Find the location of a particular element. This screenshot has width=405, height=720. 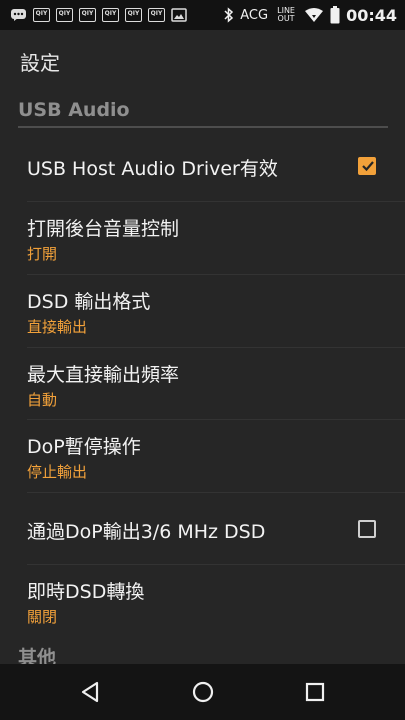

checkbox-usb-host-audio-driver is located at coordinates (367, 166).